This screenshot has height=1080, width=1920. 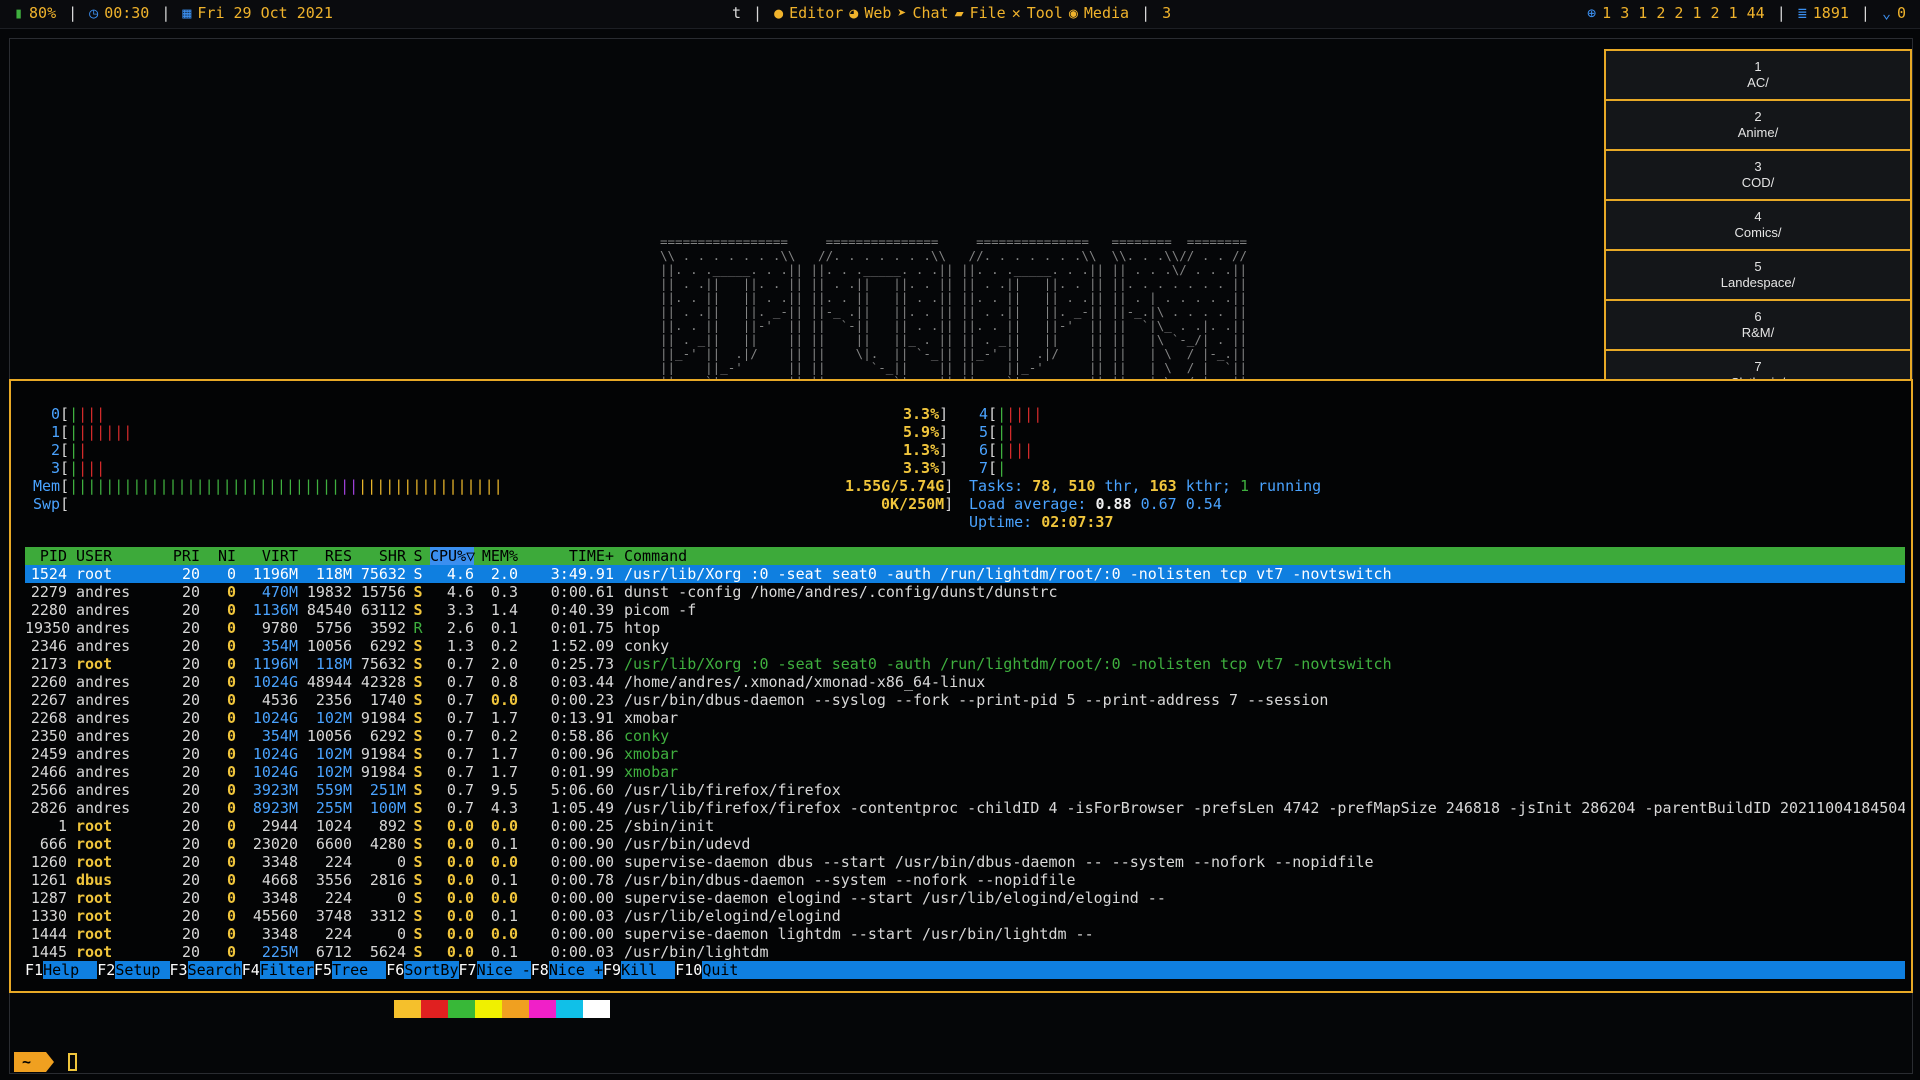 I want to click on column-header: TIME+, so click(x=566, y=556).